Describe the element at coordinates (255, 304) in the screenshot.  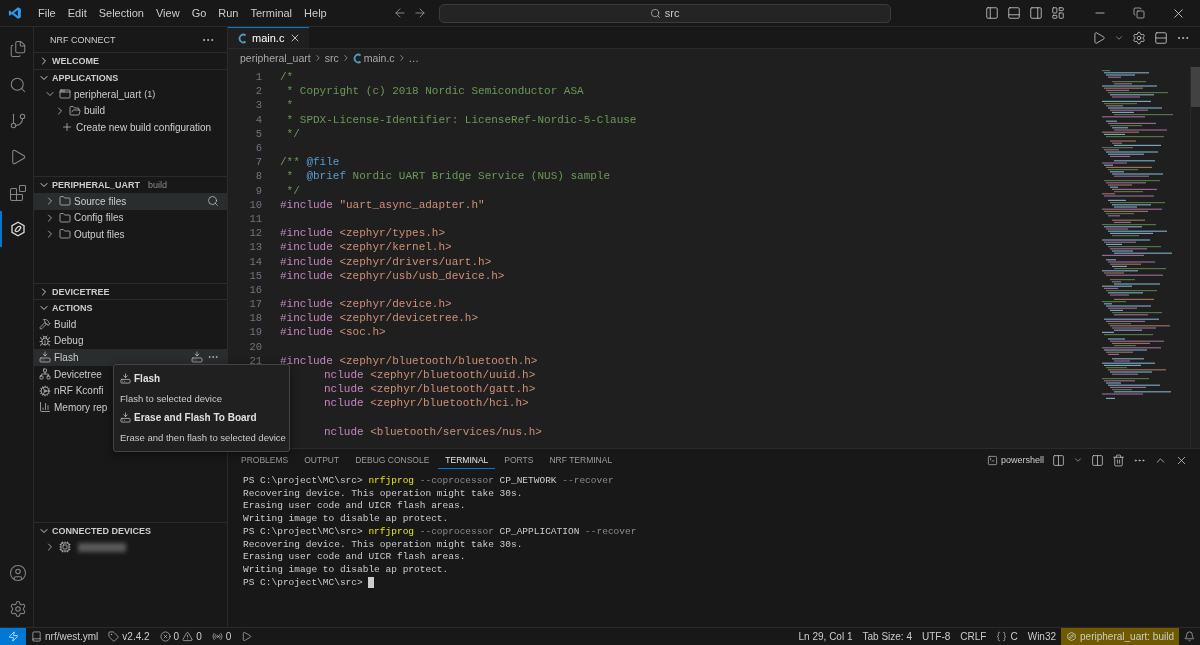
I see `line-number: 17` at that location.